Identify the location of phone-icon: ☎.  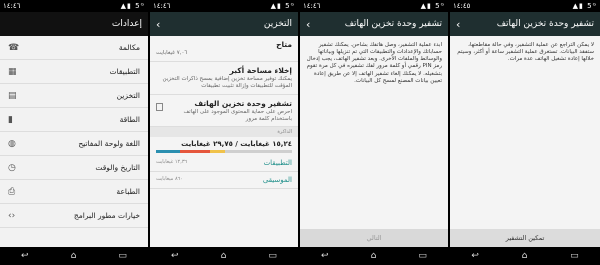
(14, 47).